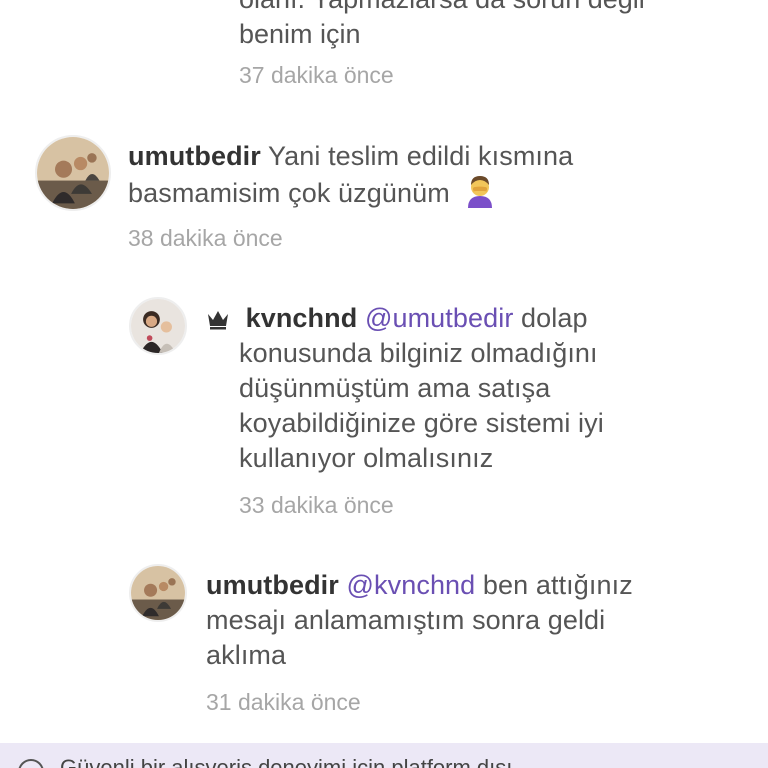 Image resolution: width=768 pixels, height=768 pixels. What do you see at coordinates (205, 238) in the screenshot?
I see `comment-timestamp: 38 dakika önce` at bounding box center [205, 238].